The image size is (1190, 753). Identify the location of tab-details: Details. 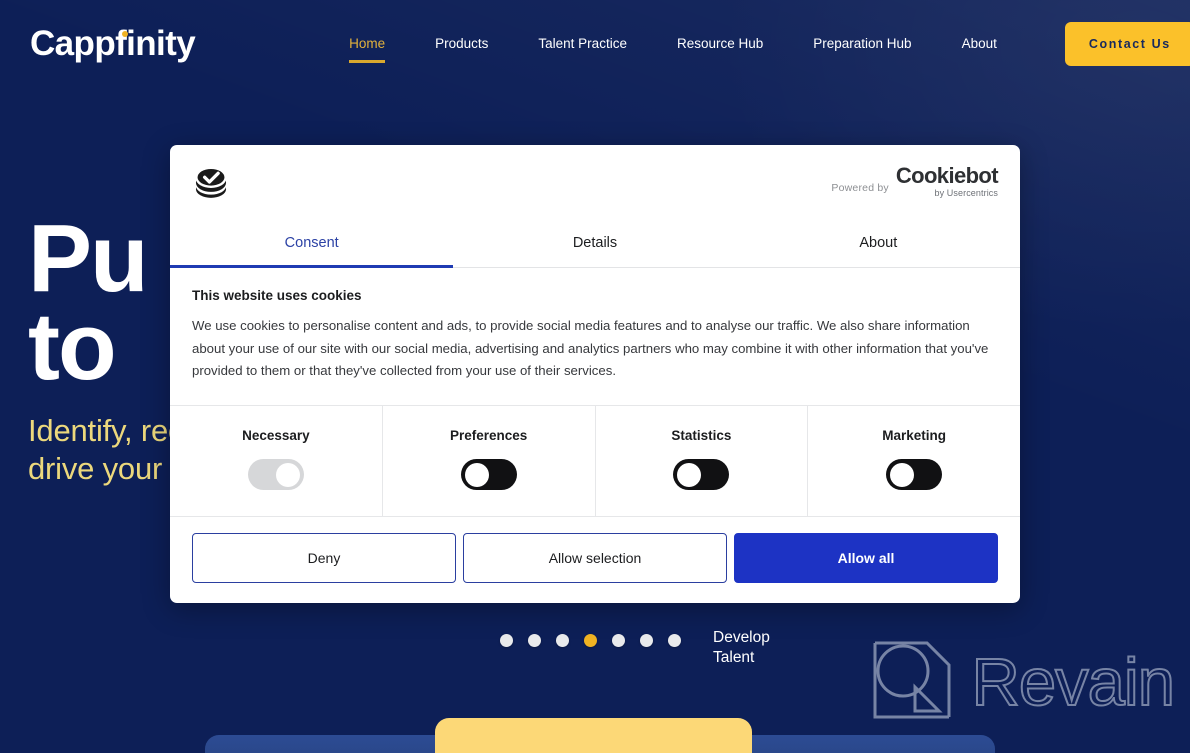
(594, 242).